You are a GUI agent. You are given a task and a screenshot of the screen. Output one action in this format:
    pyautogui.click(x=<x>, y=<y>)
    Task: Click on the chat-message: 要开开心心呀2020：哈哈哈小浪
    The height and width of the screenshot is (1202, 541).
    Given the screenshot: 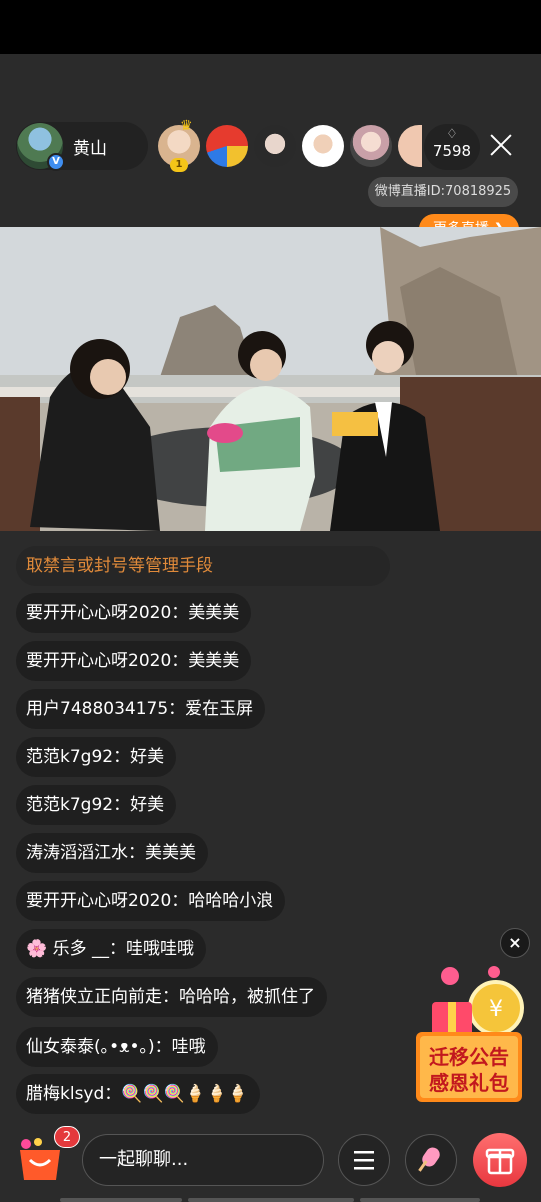 What is the action you would take?
    pyautogui.click(x=151, y=901)
    